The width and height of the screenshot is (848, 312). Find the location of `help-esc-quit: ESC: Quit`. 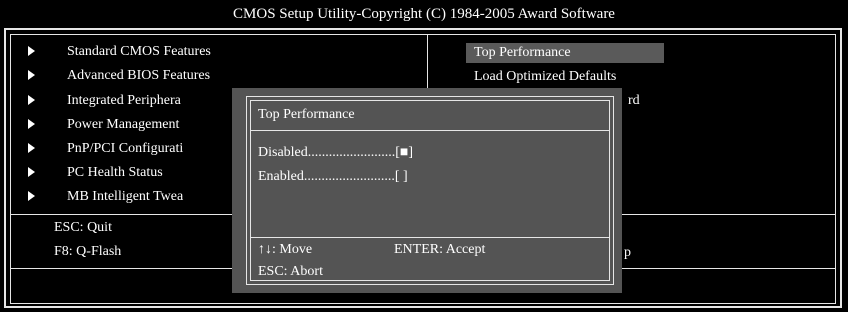

help-esc-quit: ESC: Quit is located at coordinates (83, 227).